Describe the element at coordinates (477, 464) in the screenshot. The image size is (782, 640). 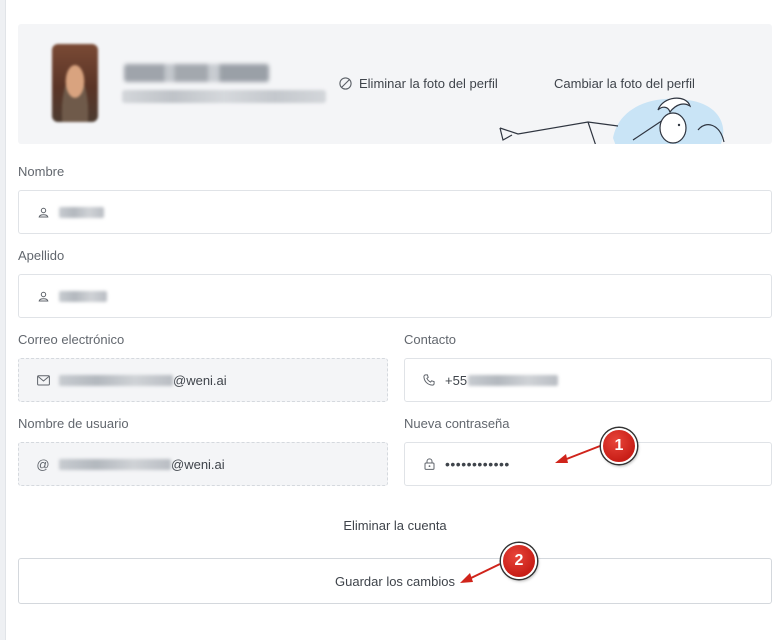
I see `new-password-value: ••••••••••••` at that location.